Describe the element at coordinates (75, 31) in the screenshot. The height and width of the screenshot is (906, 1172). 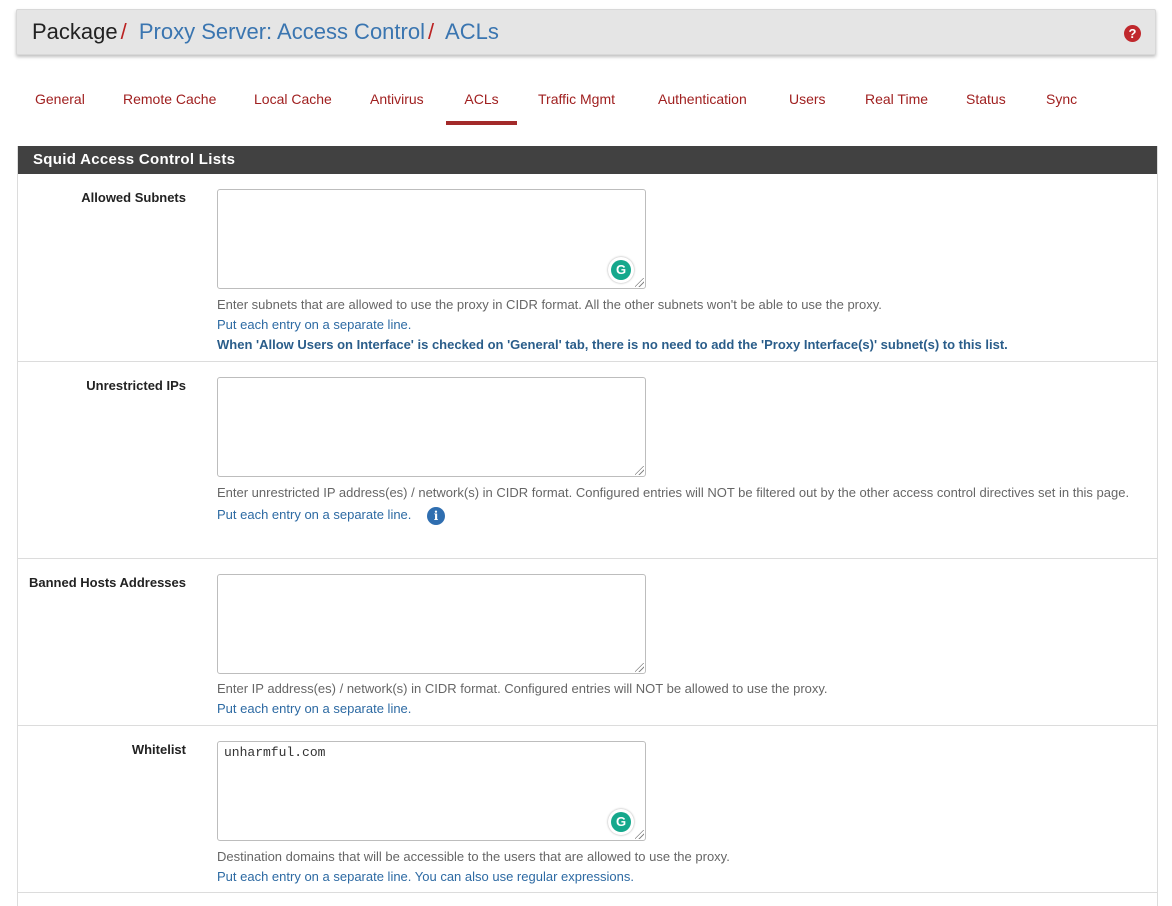
I see `breadcrumb-root: Package` at that location.